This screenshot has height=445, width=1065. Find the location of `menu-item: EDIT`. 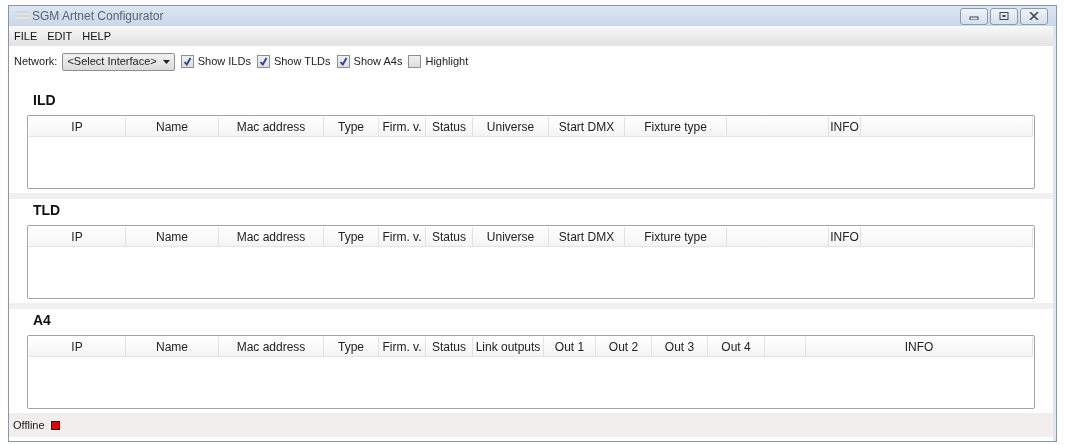

menu-item: EDIT is located at coordinates (60, 36).